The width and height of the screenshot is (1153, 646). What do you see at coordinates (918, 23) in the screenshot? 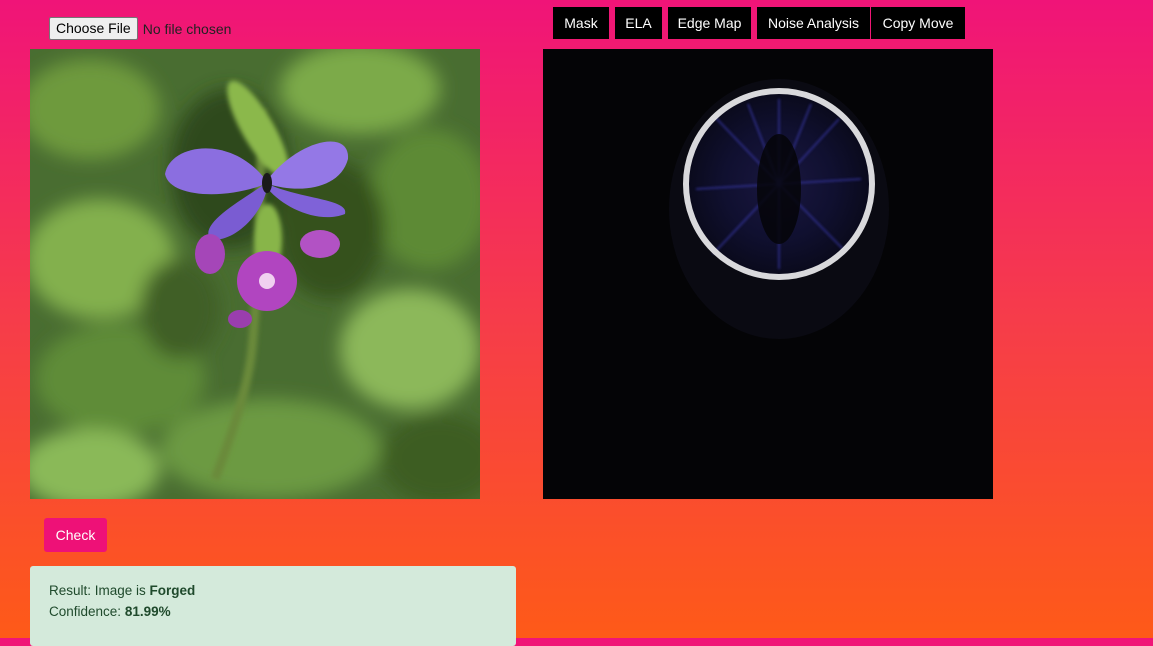
I see `tab-copy-move: Copy Move` at bounding box center [918, 23].